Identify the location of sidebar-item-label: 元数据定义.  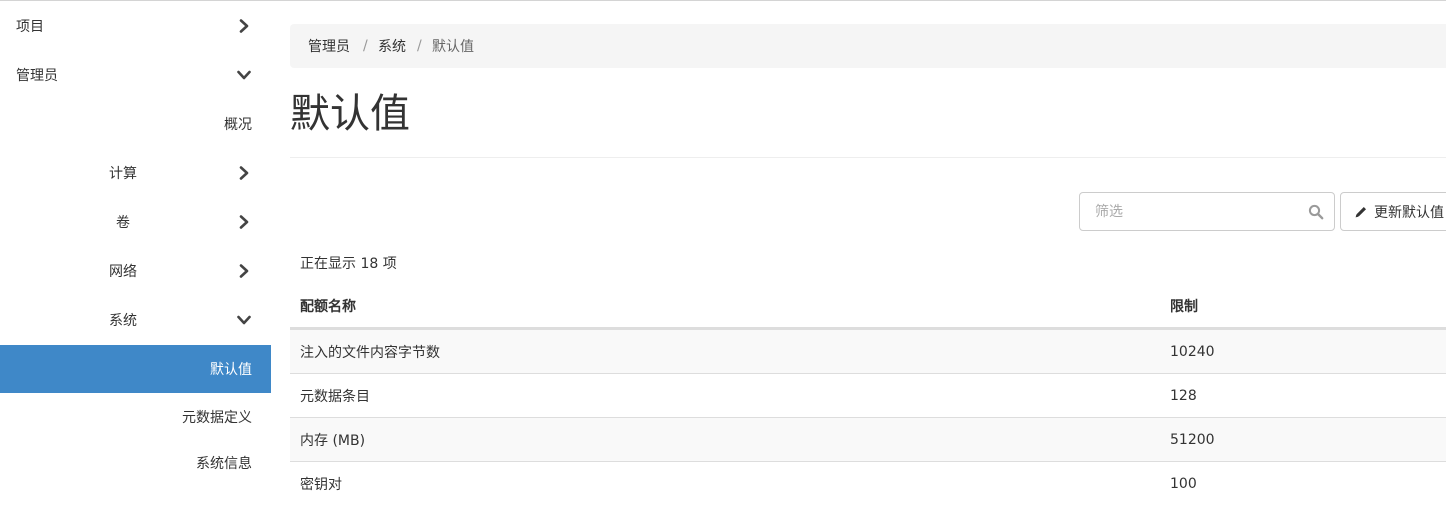
(217, 417).